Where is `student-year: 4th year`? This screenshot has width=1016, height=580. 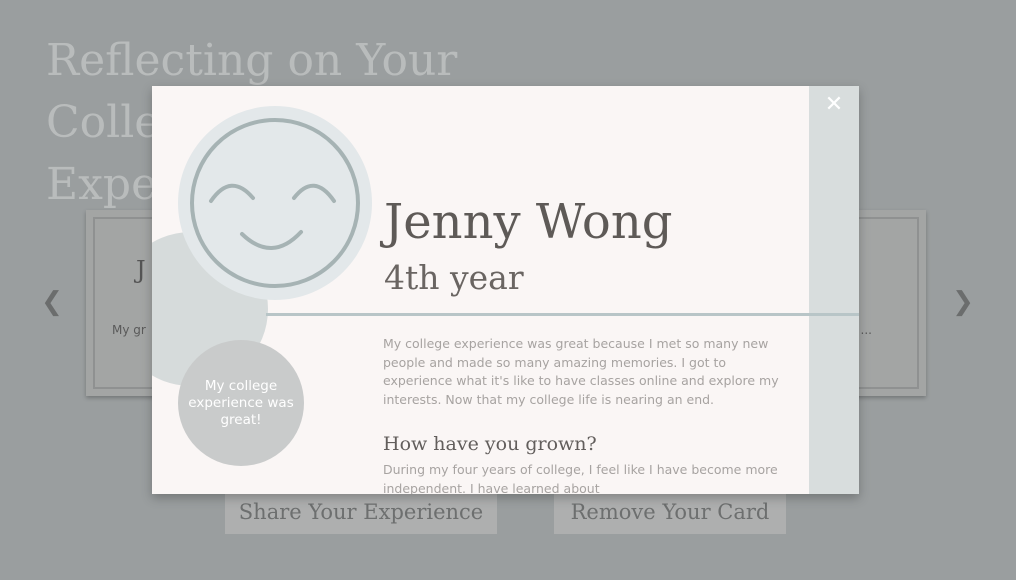 student-year: 4th year is located at coordinates (454, 277).